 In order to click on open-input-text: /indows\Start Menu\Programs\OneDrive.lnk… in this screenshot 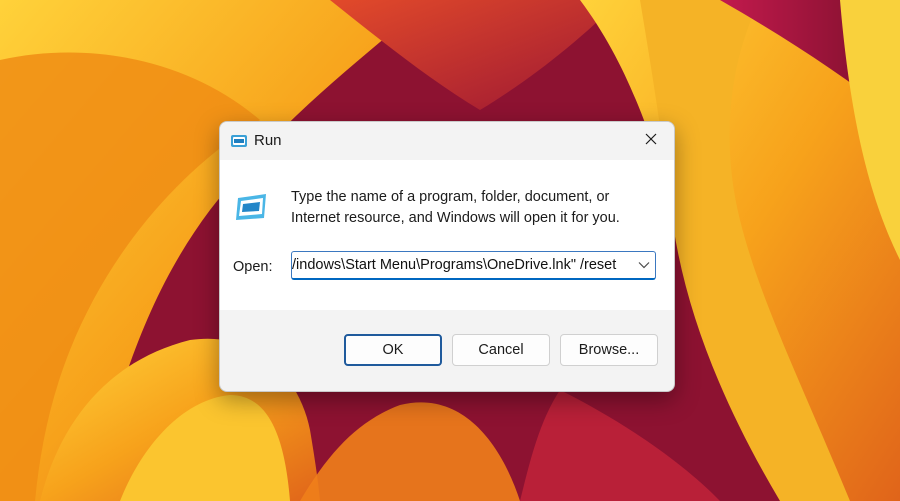, I will do `click(454, 265)`.